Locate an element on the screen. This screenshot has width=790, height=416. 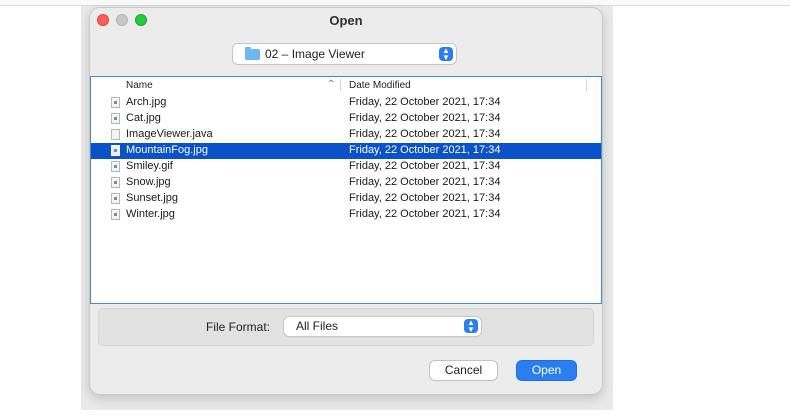
file-name: Arch.jpg is located at coordinates (146, 102).